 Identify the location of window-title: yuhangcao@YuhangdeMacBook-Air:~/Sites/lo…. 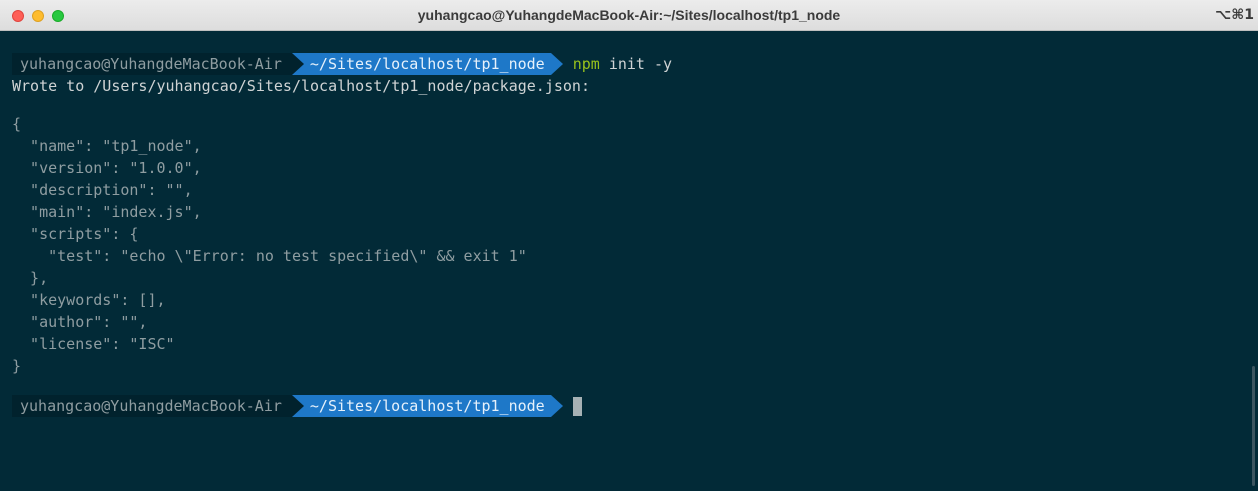
(629, 15).